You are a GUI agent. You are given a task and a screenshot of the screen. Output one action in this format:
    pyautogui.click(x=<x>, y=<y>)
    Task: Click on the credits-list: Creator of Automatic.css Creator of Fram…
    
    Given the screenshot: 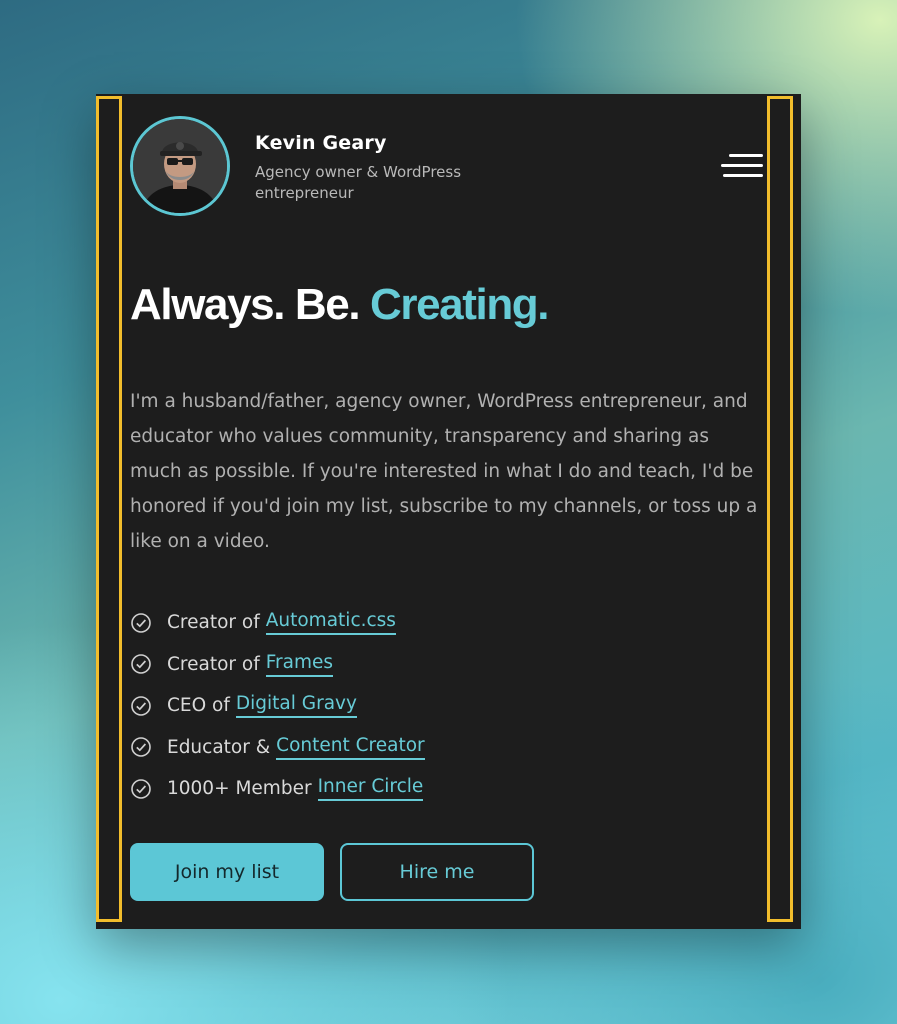 What is the action you would take?
    pyautogui.click(x=277, y=706)
    